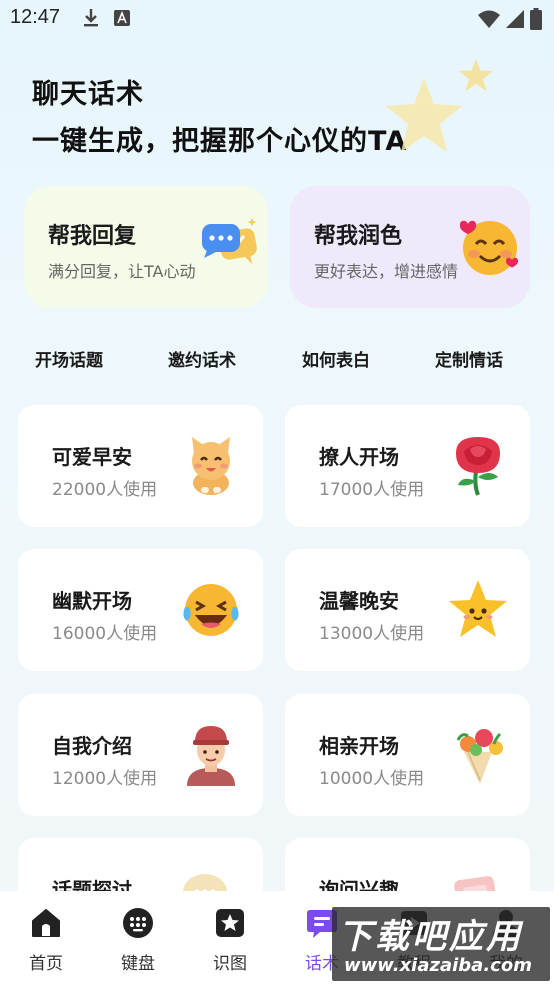  What do you see at coordinates (92, 457) in the screenshot?
I see `template-name: 可爱早安` at bounding box center [92, 457].